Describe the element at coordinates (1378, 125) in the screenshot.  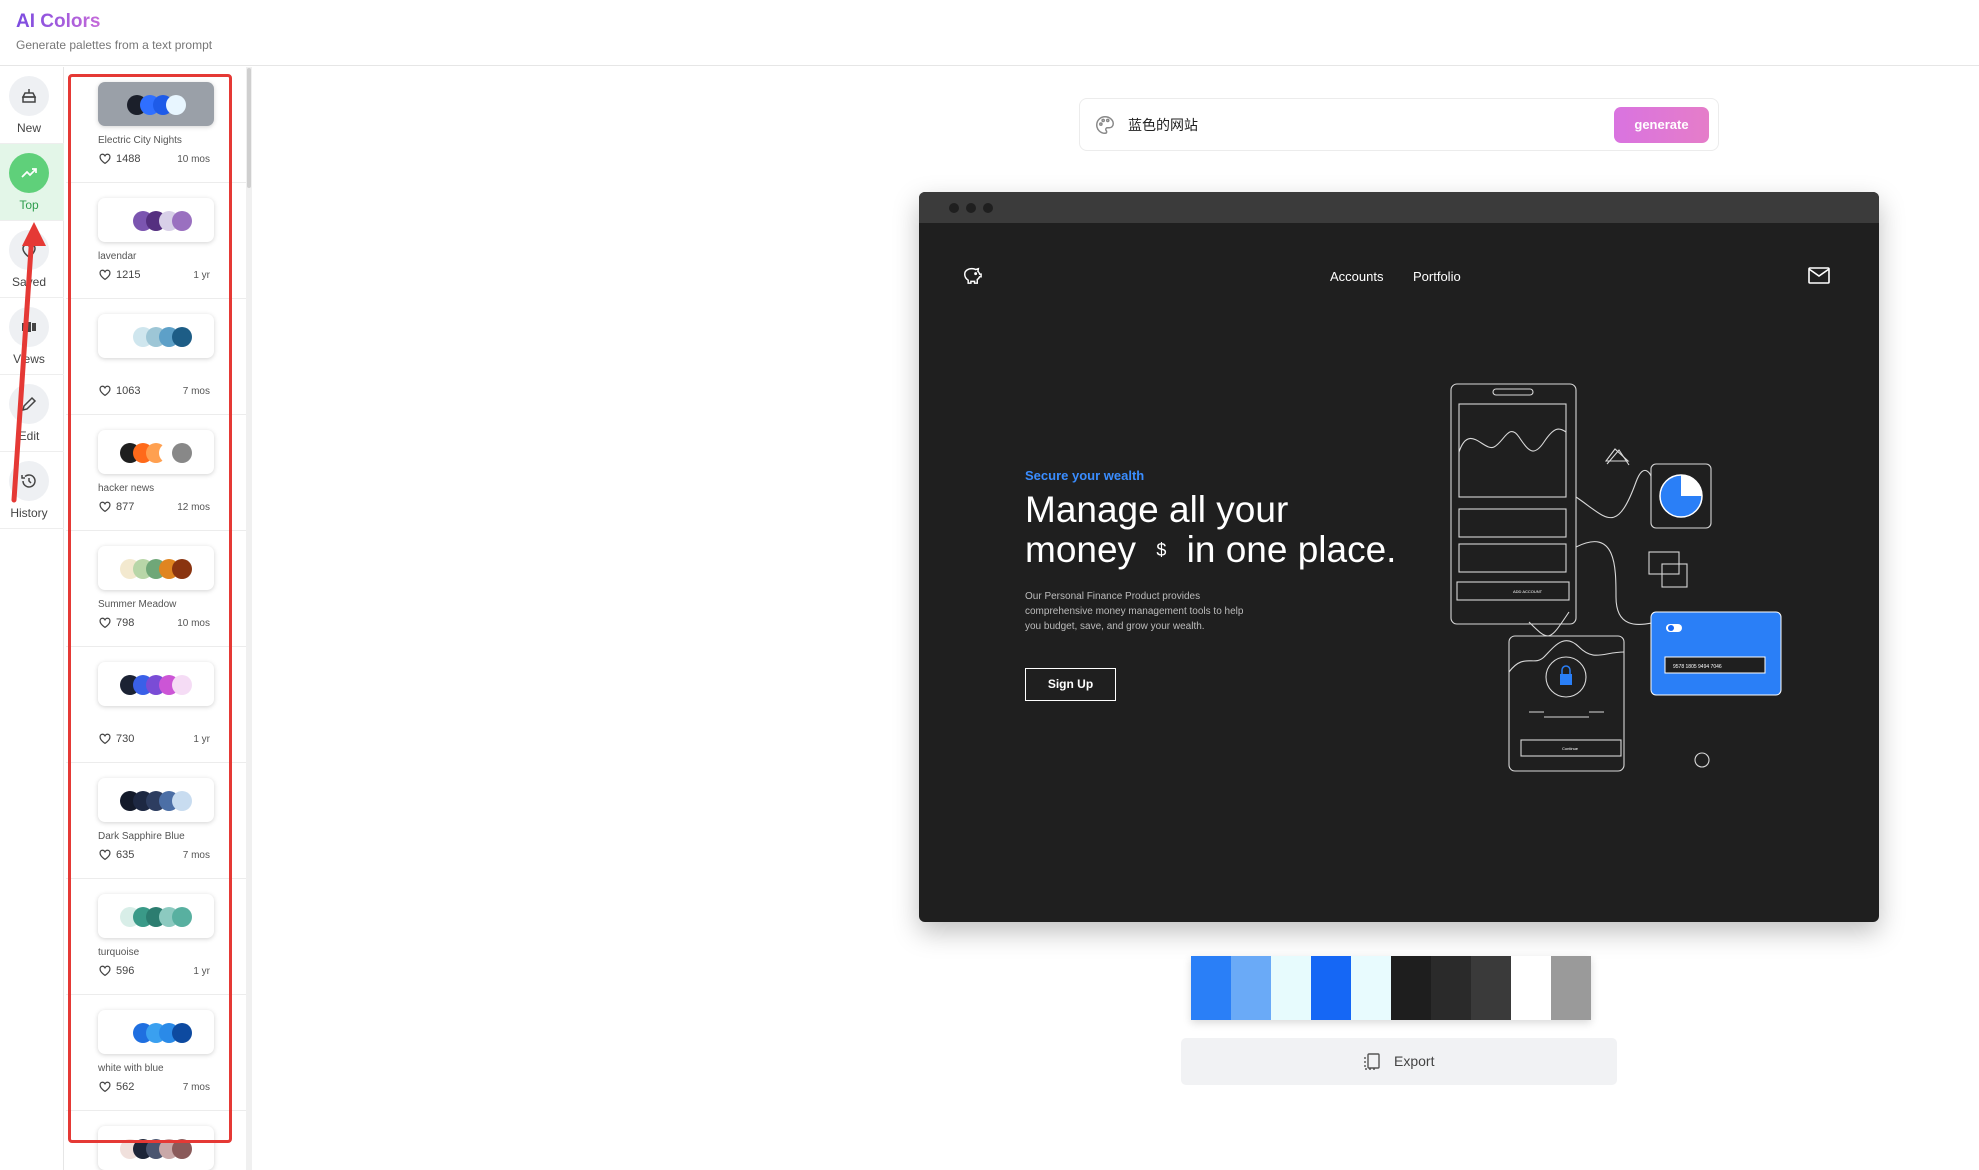
I see `prompt-input` at that location.